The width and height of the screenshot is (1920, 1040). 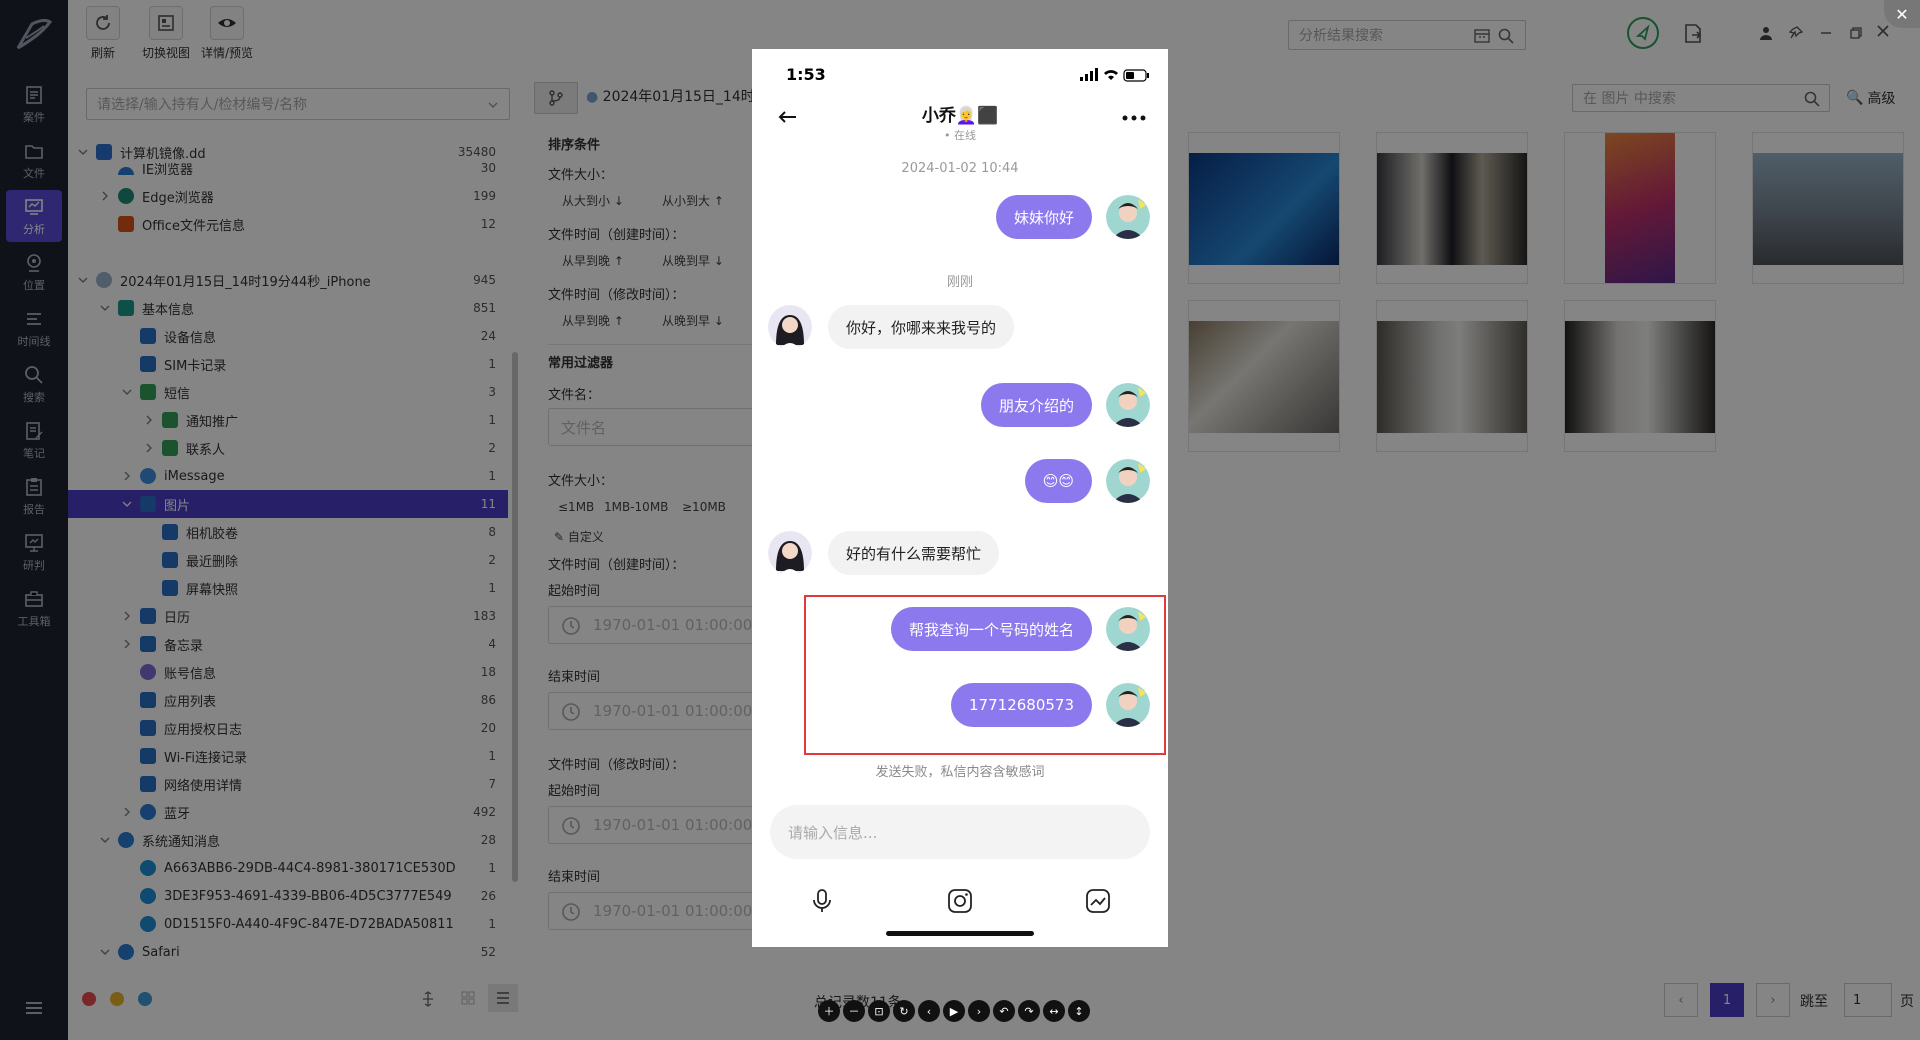 I want to click on message-bubble: 17712680573, so click(x=1021, y=705).